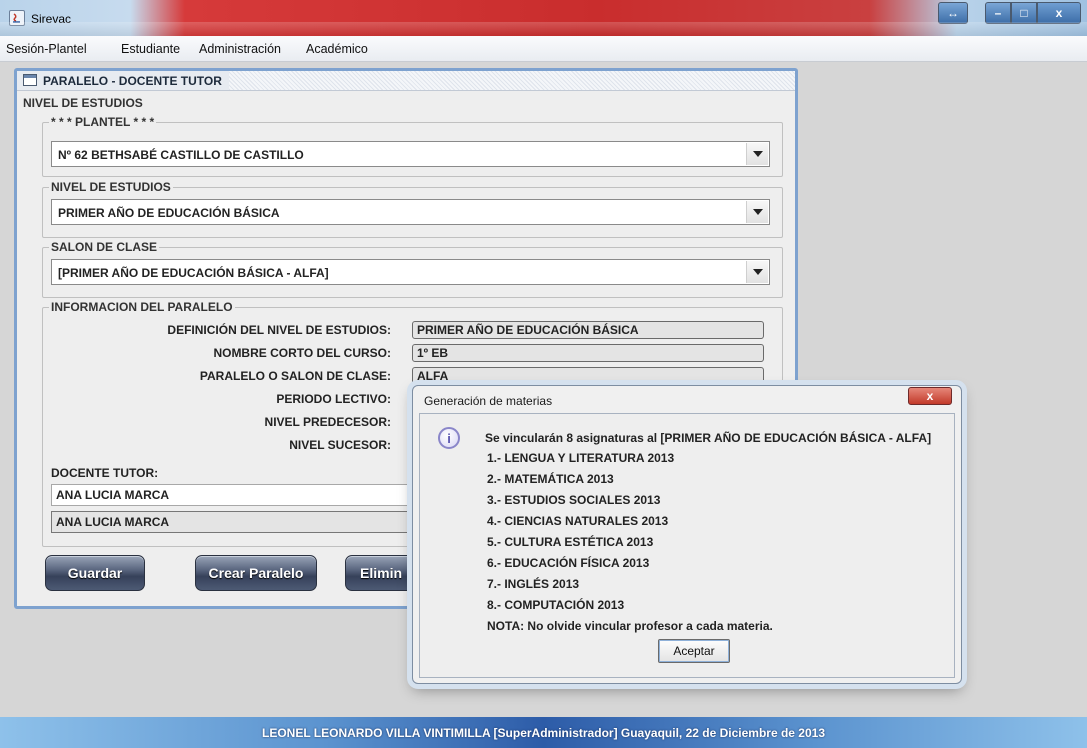 This screenshot has height=748, width=1087. I want to click on outer-group-label: NIVEL DE ESTUDIOS, so click(83, 103).